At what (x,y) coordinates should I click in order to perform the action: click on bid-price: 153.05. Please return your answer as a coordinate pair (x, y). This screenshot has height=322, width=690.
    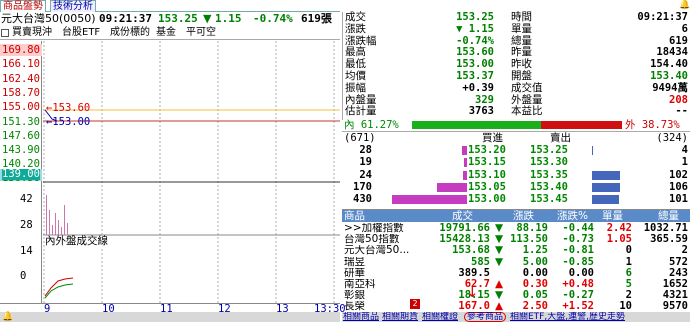
    Looking at the image, I should click on (487, 187).